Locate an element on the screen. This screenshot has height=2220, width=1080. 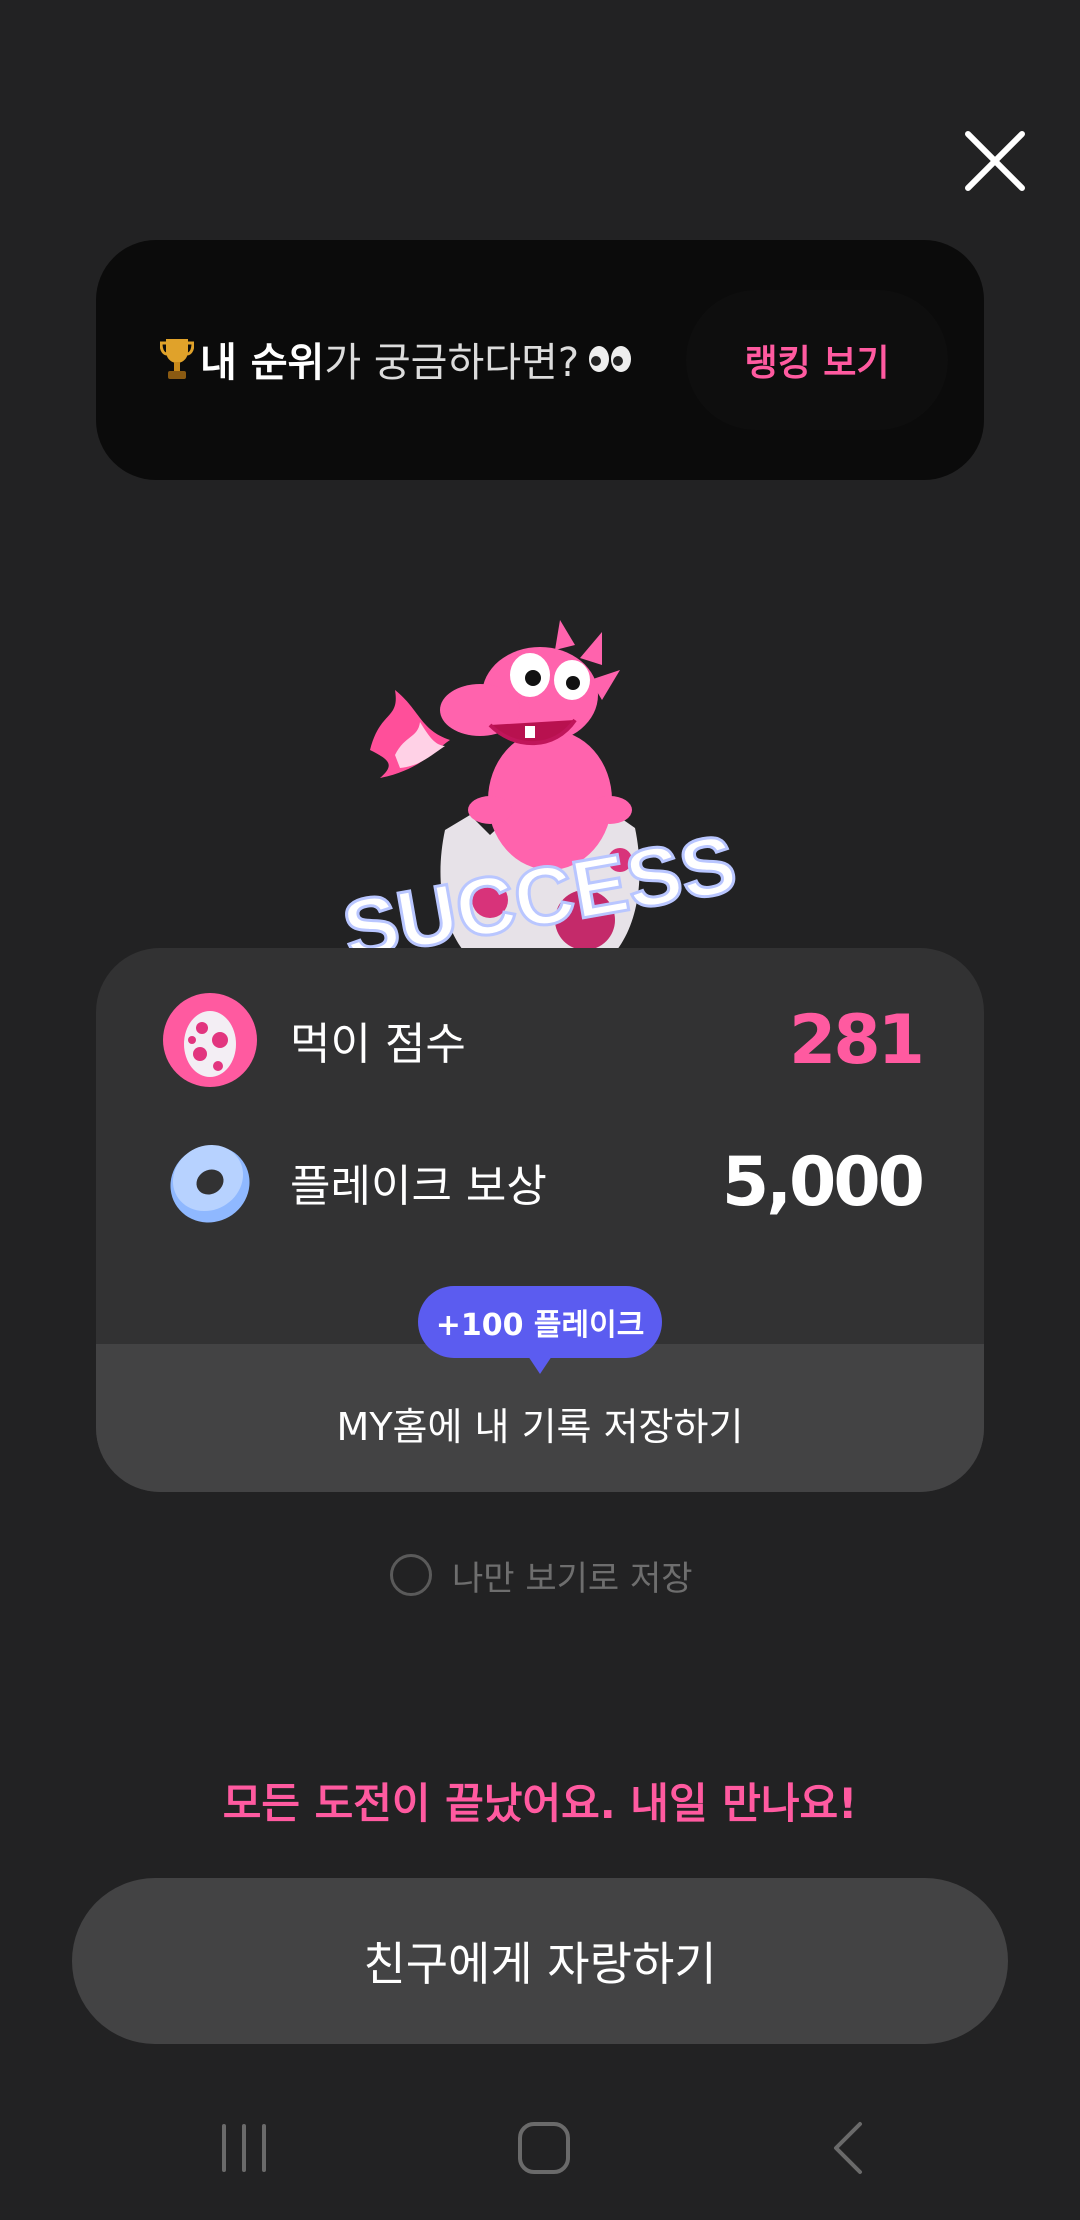
bonus-flake-badge: +100 플레이크 is located at coordinates (540, 1330).